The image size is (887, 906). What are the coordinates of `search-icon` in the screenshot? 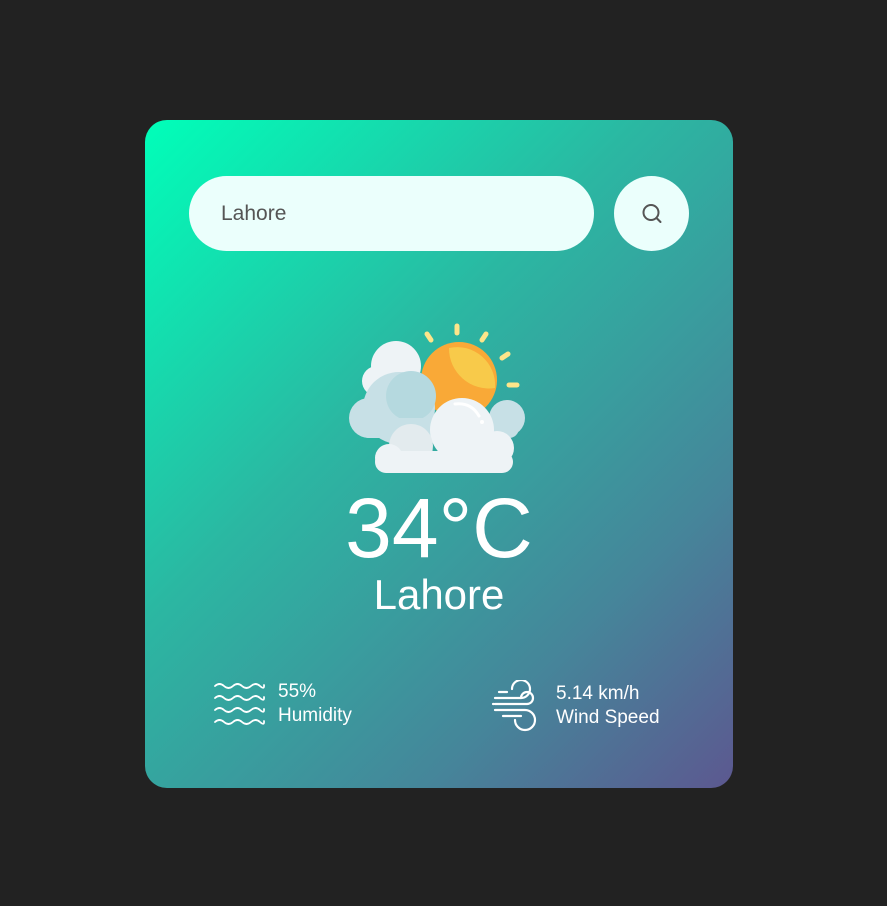 It's located at (652, 214).